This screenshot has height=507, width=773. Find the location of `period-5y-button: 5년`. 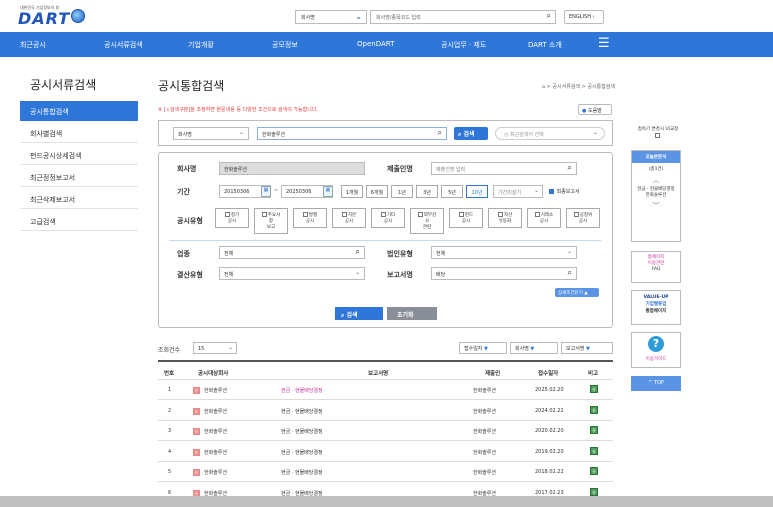

period-5y-button: 5년 is located at coordinates (452, 191).